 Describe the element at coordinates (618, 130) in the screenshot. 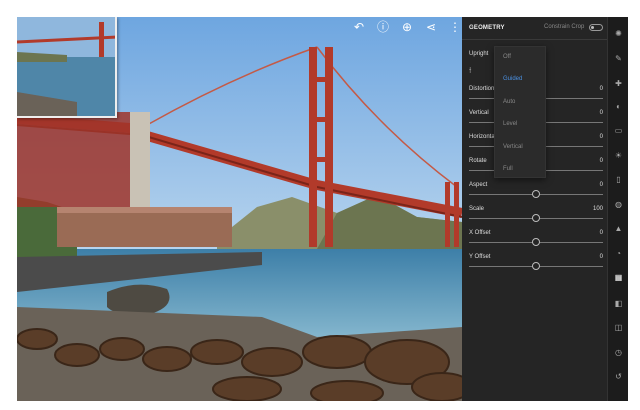

I see `crop-icon: ▭` at that location.